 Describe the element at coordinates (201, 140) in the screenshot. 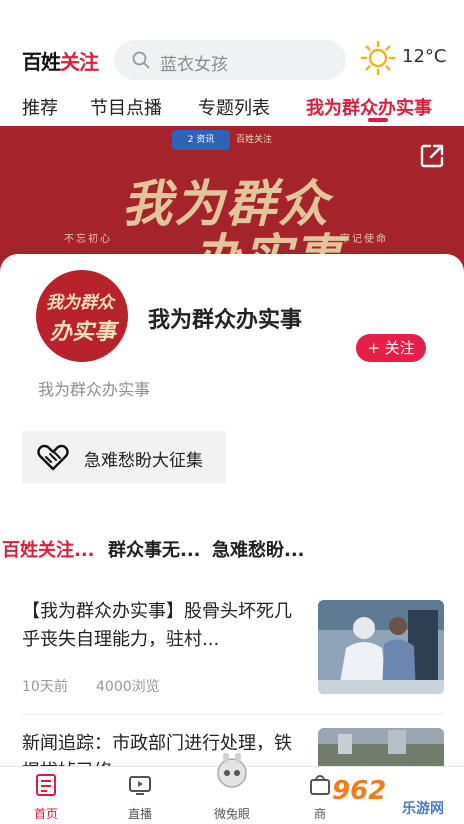

I see `banner-logo-left: 2 资讯` at that location.